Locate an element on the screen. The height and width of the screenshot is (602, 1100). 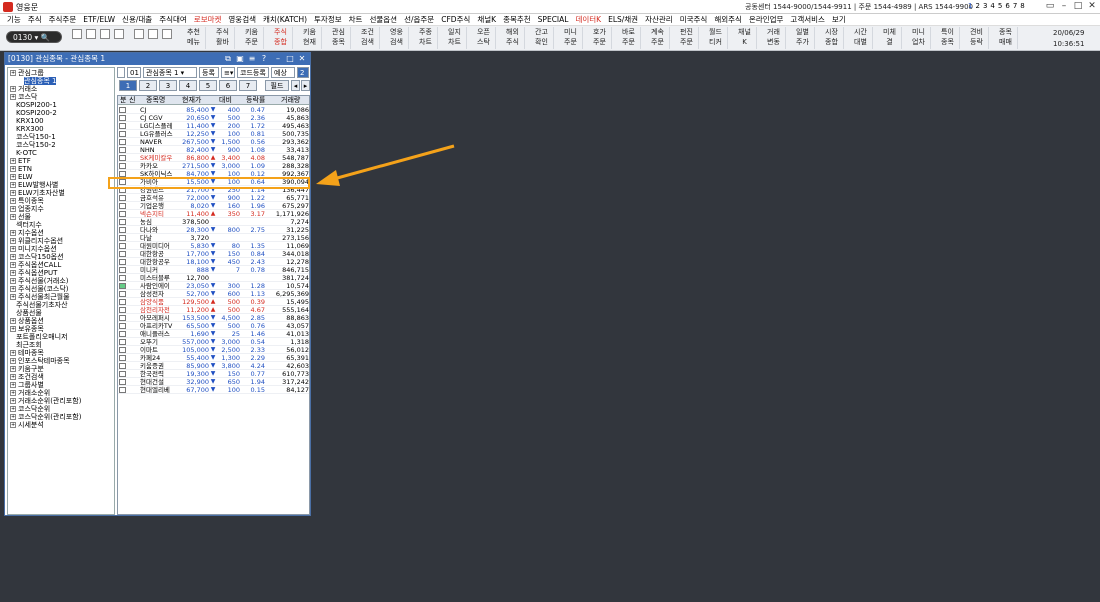
menu-item: 고객서비스 is located at coordinates (807, 20).